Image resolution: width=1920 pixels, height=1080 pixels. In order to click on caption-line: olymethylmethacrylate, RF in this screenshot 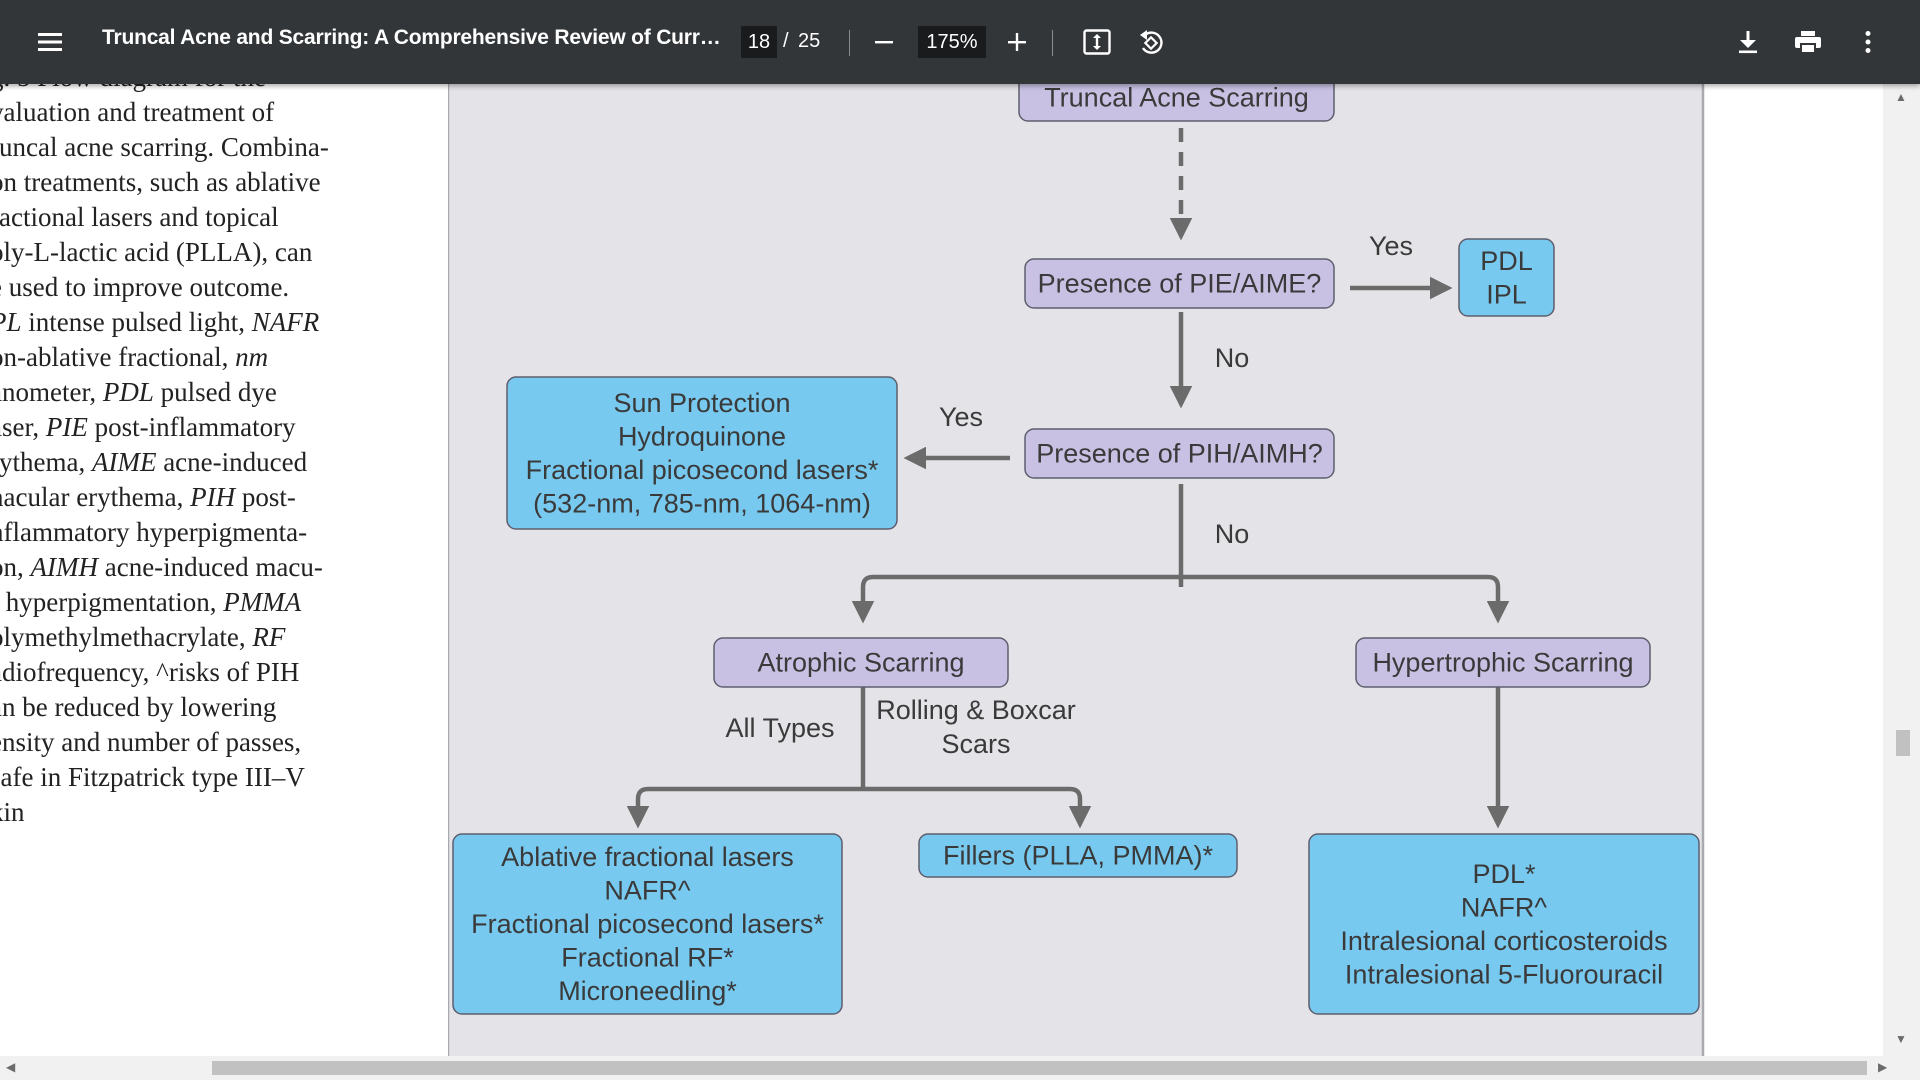, I will do `click(143, 637)`.